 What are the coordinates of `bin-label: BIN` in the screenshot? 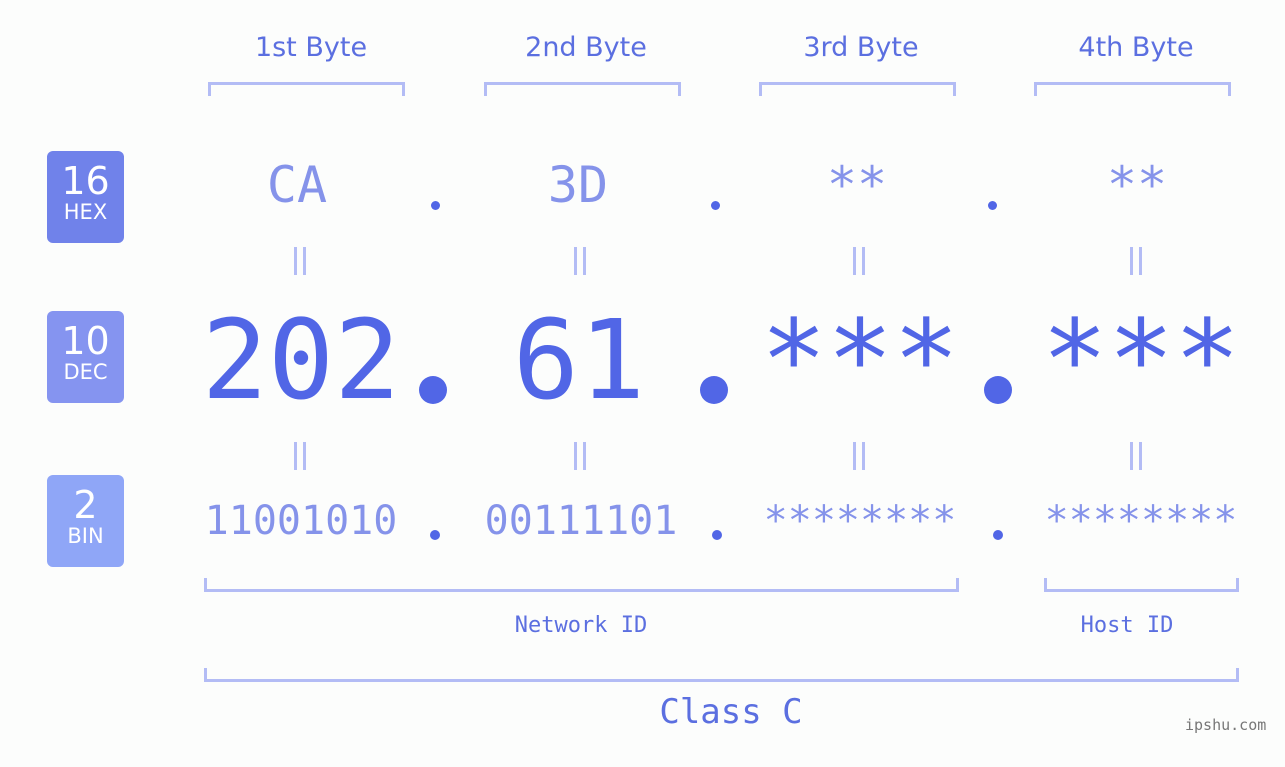 It's located at (85, 536).